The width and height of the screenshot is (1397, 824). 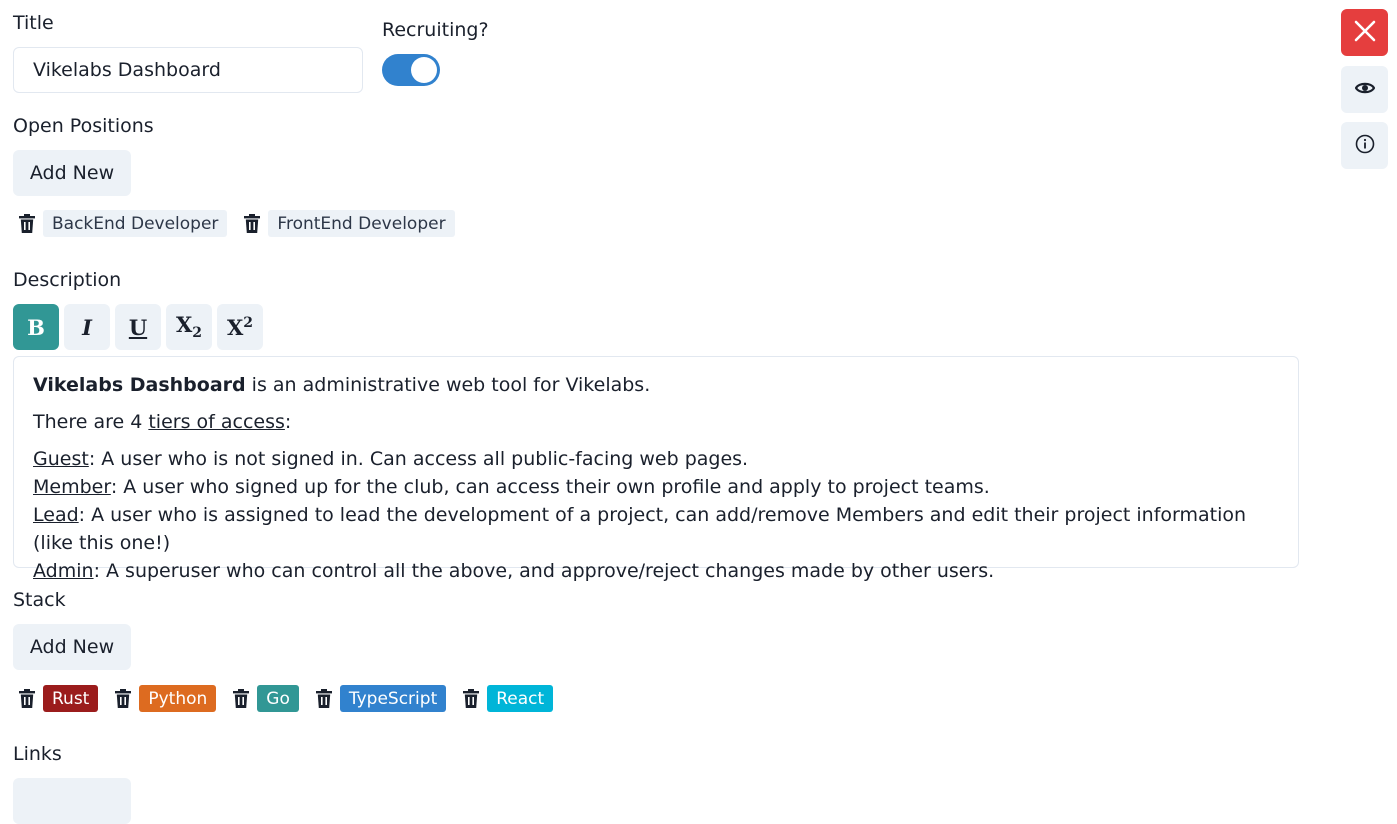 I want to click on title-input, so click(x=188, y=70).